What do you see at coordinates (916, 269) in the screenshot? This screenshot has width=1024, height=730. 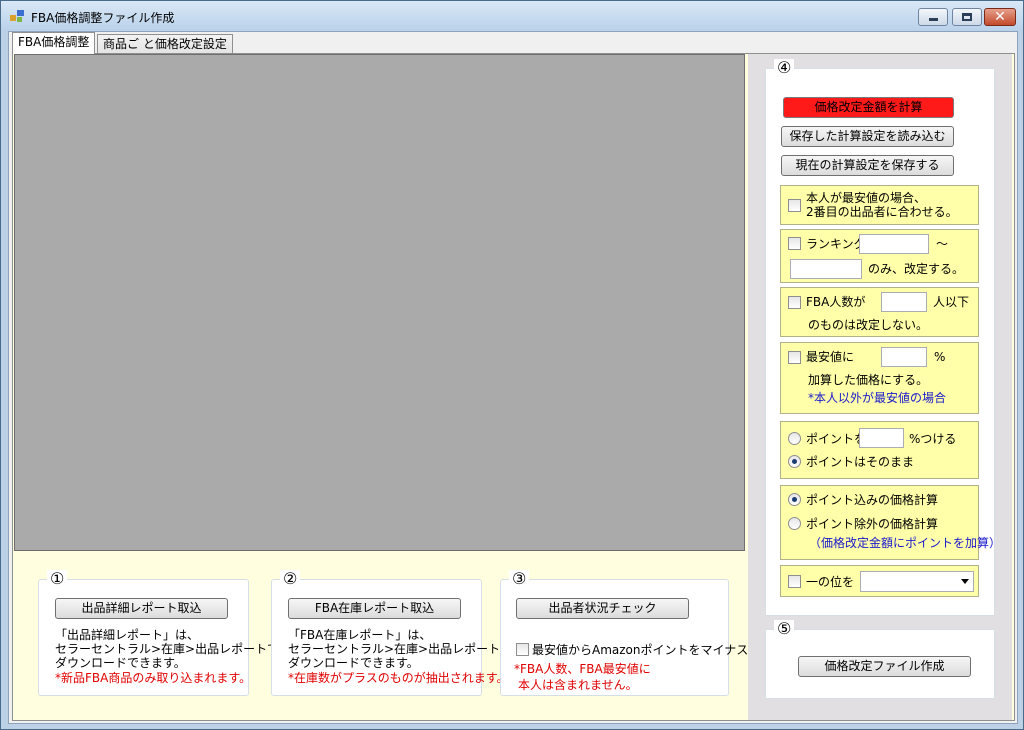 I see `ranking-suffix: のみ、改定する。` at bounding box center [916, 269].